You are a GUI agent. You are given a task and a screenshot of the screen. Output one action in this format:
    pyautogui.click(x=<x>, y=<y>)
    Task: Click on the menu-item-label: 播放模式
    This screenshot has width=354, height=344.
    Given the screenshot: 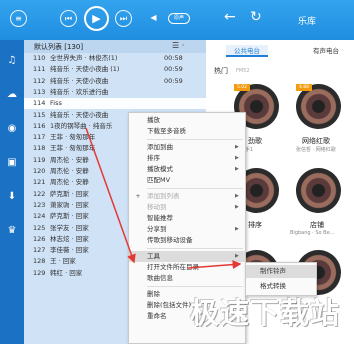 What is the action you would take?
    pyautogui.click(x=160, y=169)
    